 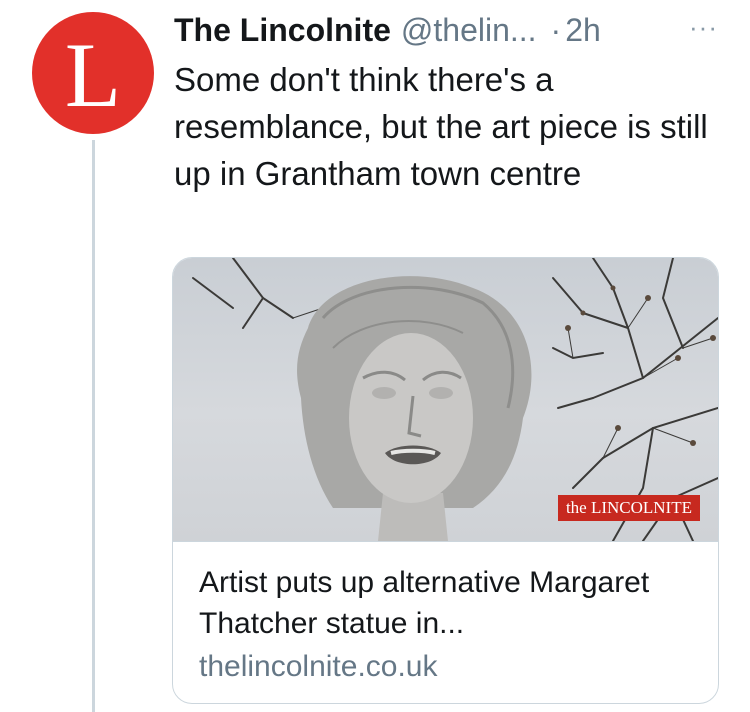 I want to click on thread-line, so click(x=93, y=426).